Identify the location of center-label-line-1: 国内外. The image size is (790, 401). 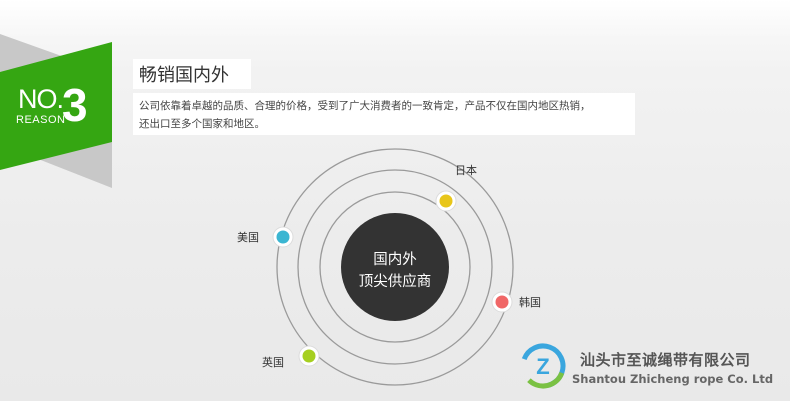
(395, 260).